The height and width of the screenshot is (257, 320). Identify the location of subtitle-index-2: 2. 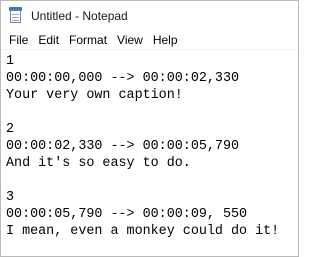
(10, 129).